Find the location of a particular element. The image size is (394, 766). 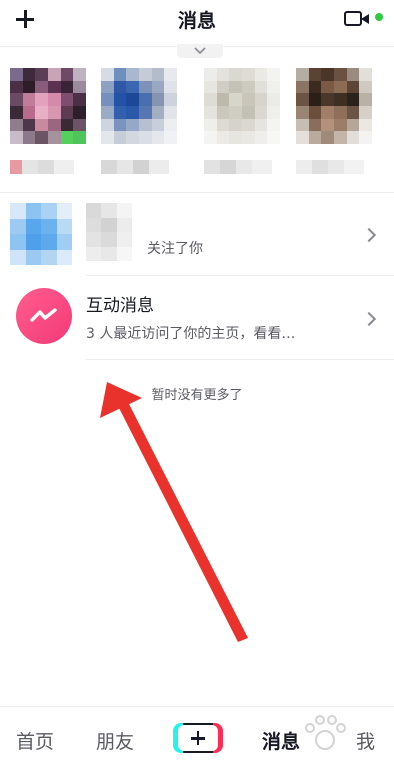

camera-lens is located at coordinates (365, 19).